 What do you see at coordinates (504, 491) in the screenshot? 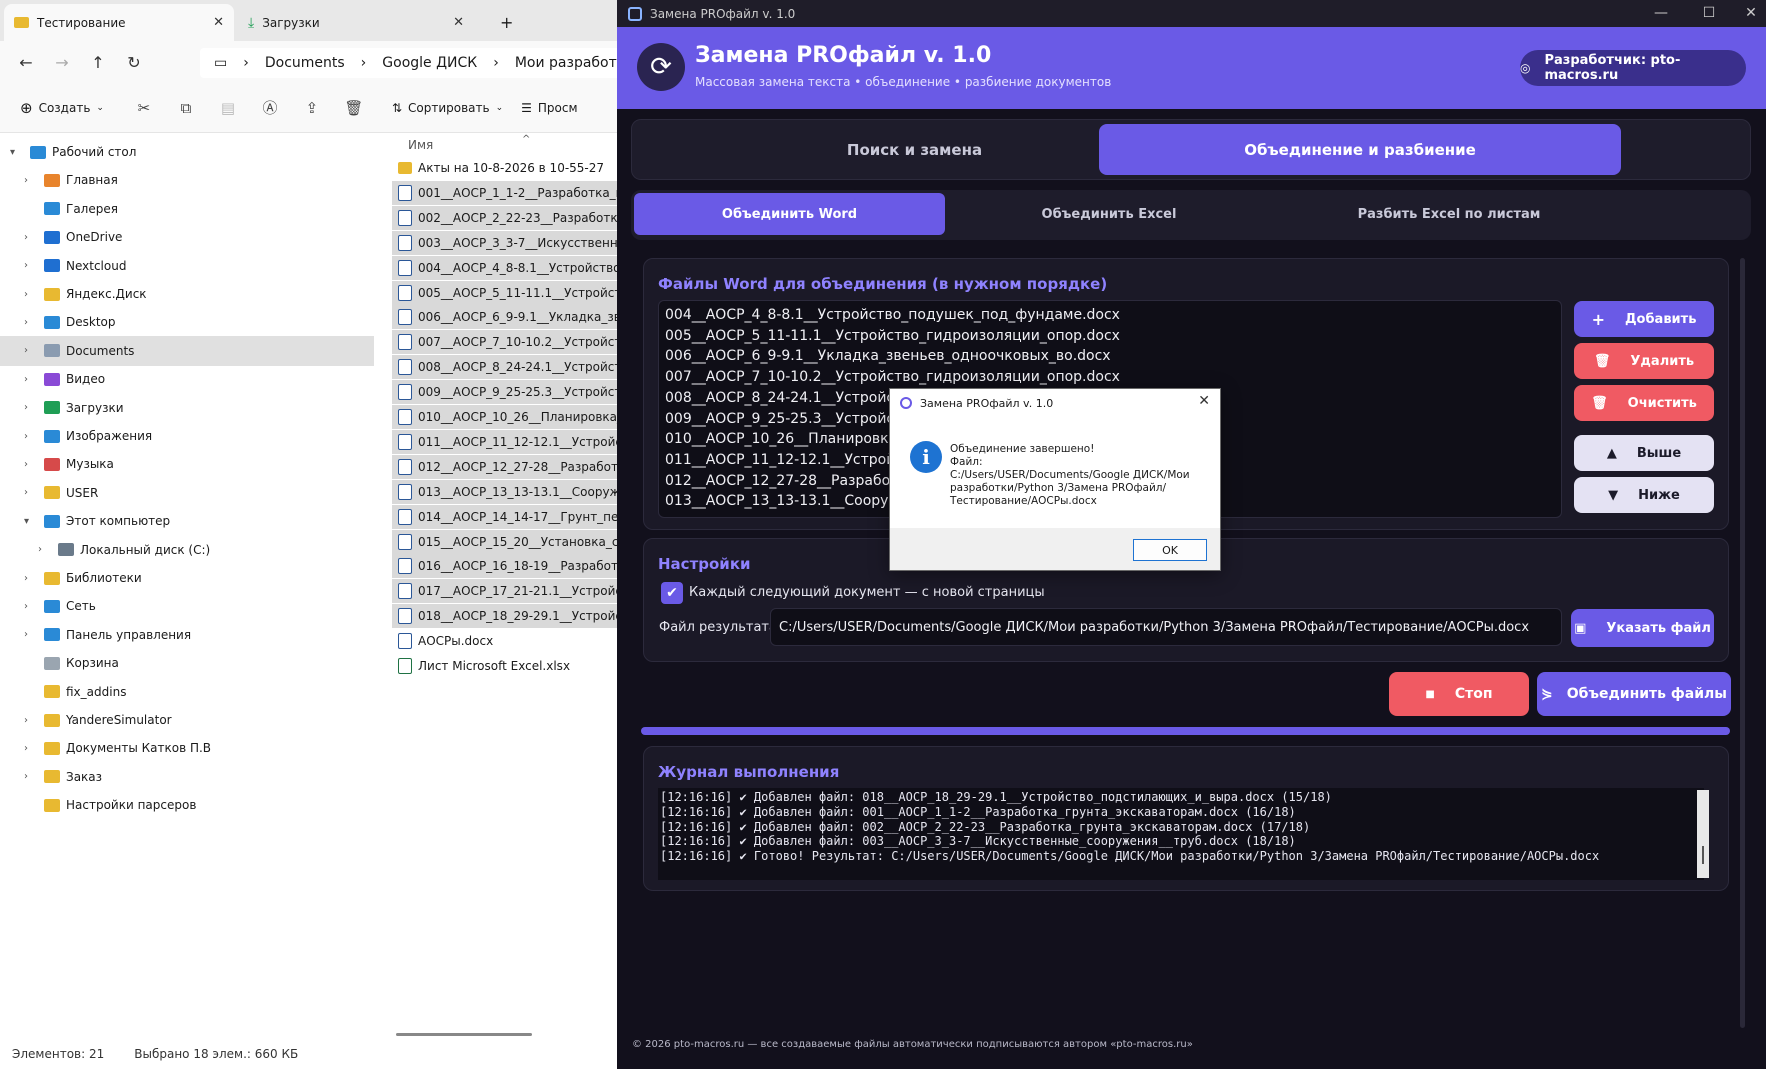
I see `file-row: 013__АОСР_13_13-13.1__Сооружение` at bounding box center [504, 491].